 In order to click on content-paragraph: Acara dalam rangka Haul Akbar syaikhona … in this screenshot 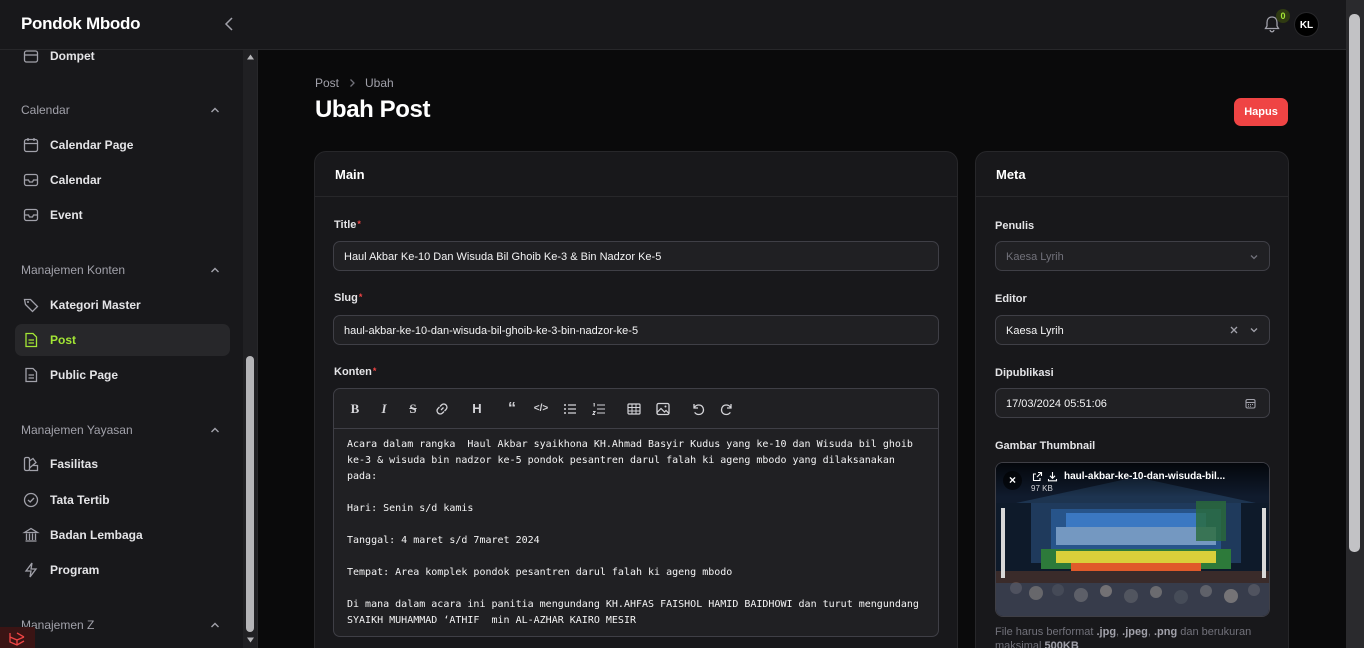, I will do `click(633, 460)`.